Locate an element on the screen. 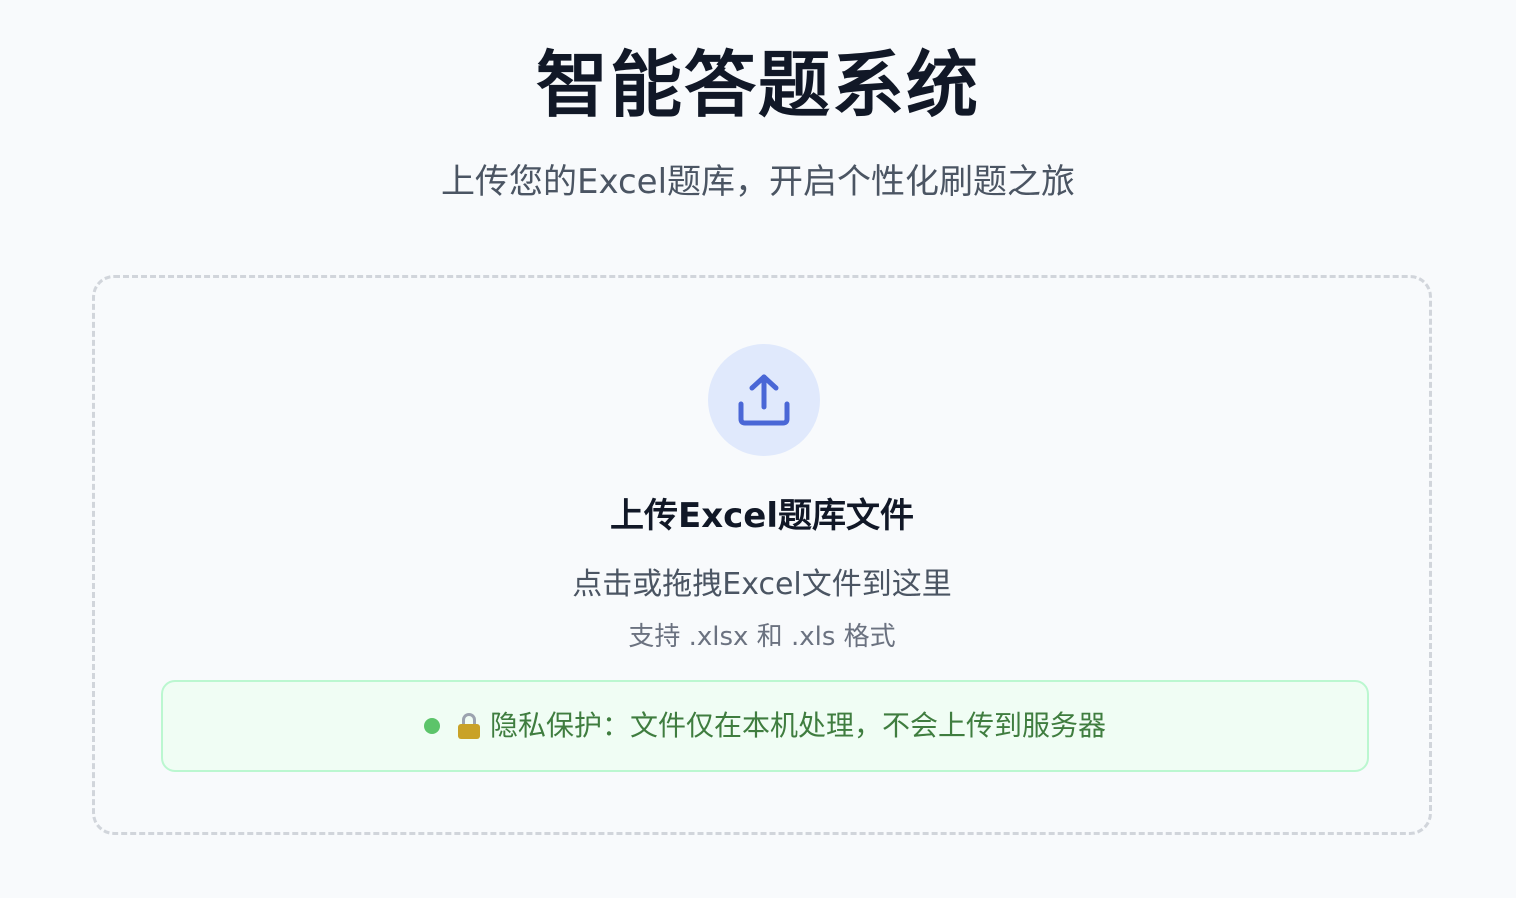 This screenshot has width=1516, height=898. upload-icon is located at coordinates (764, 400).